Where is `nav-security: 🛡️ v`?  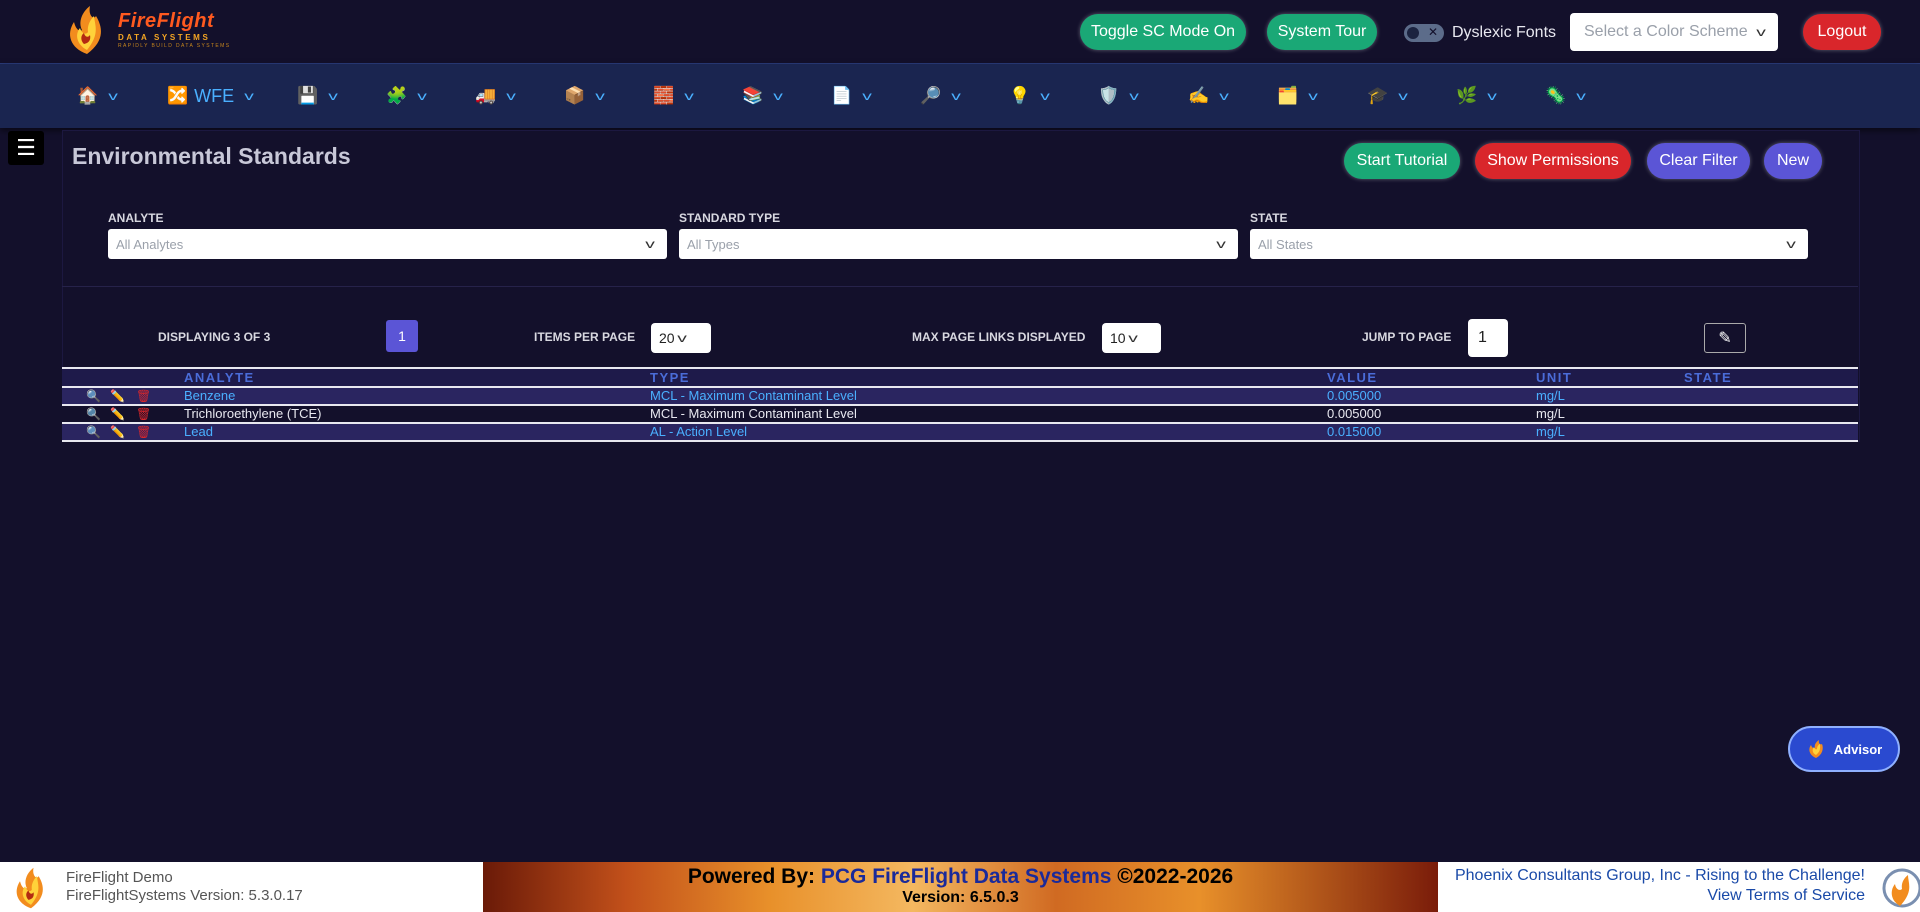 nav-security: 🛡️ v is located at coordinates (1118, 96).